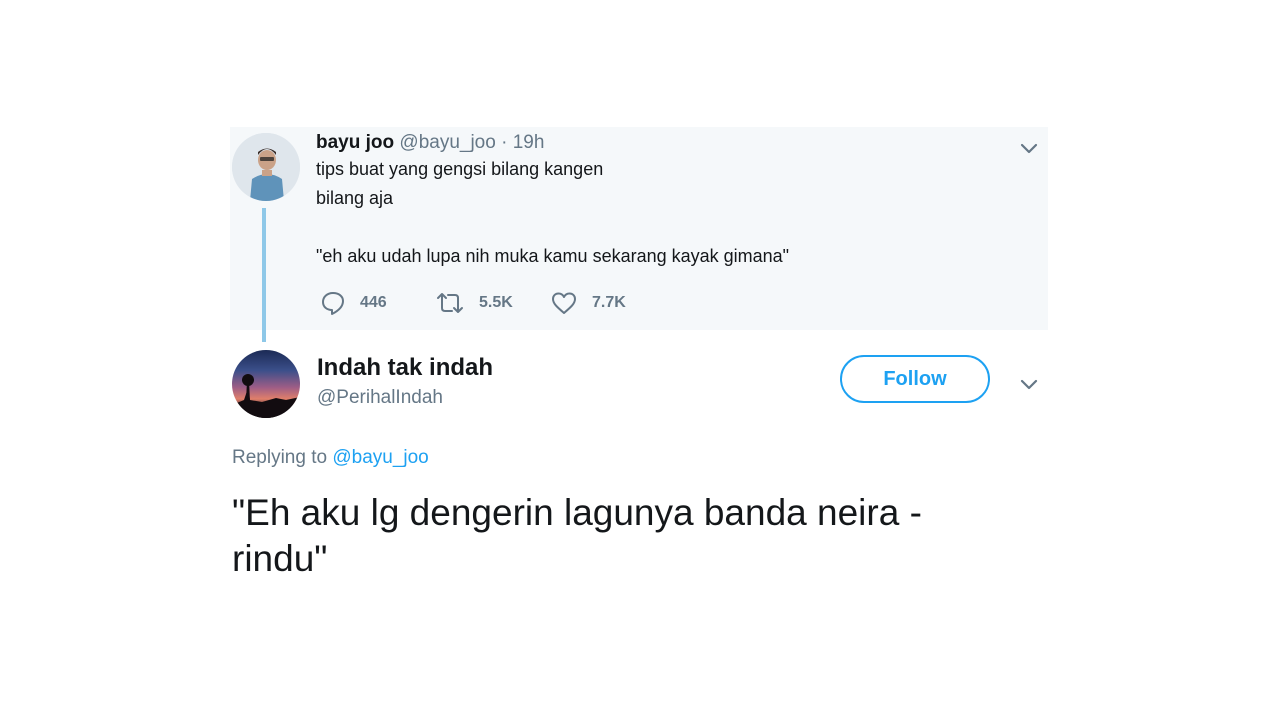 This screenshot has width=1280, height=720. Describe the element at coordinates (280, 457) in the screenshot. I see `replying-prefix: Replying to` at that location.